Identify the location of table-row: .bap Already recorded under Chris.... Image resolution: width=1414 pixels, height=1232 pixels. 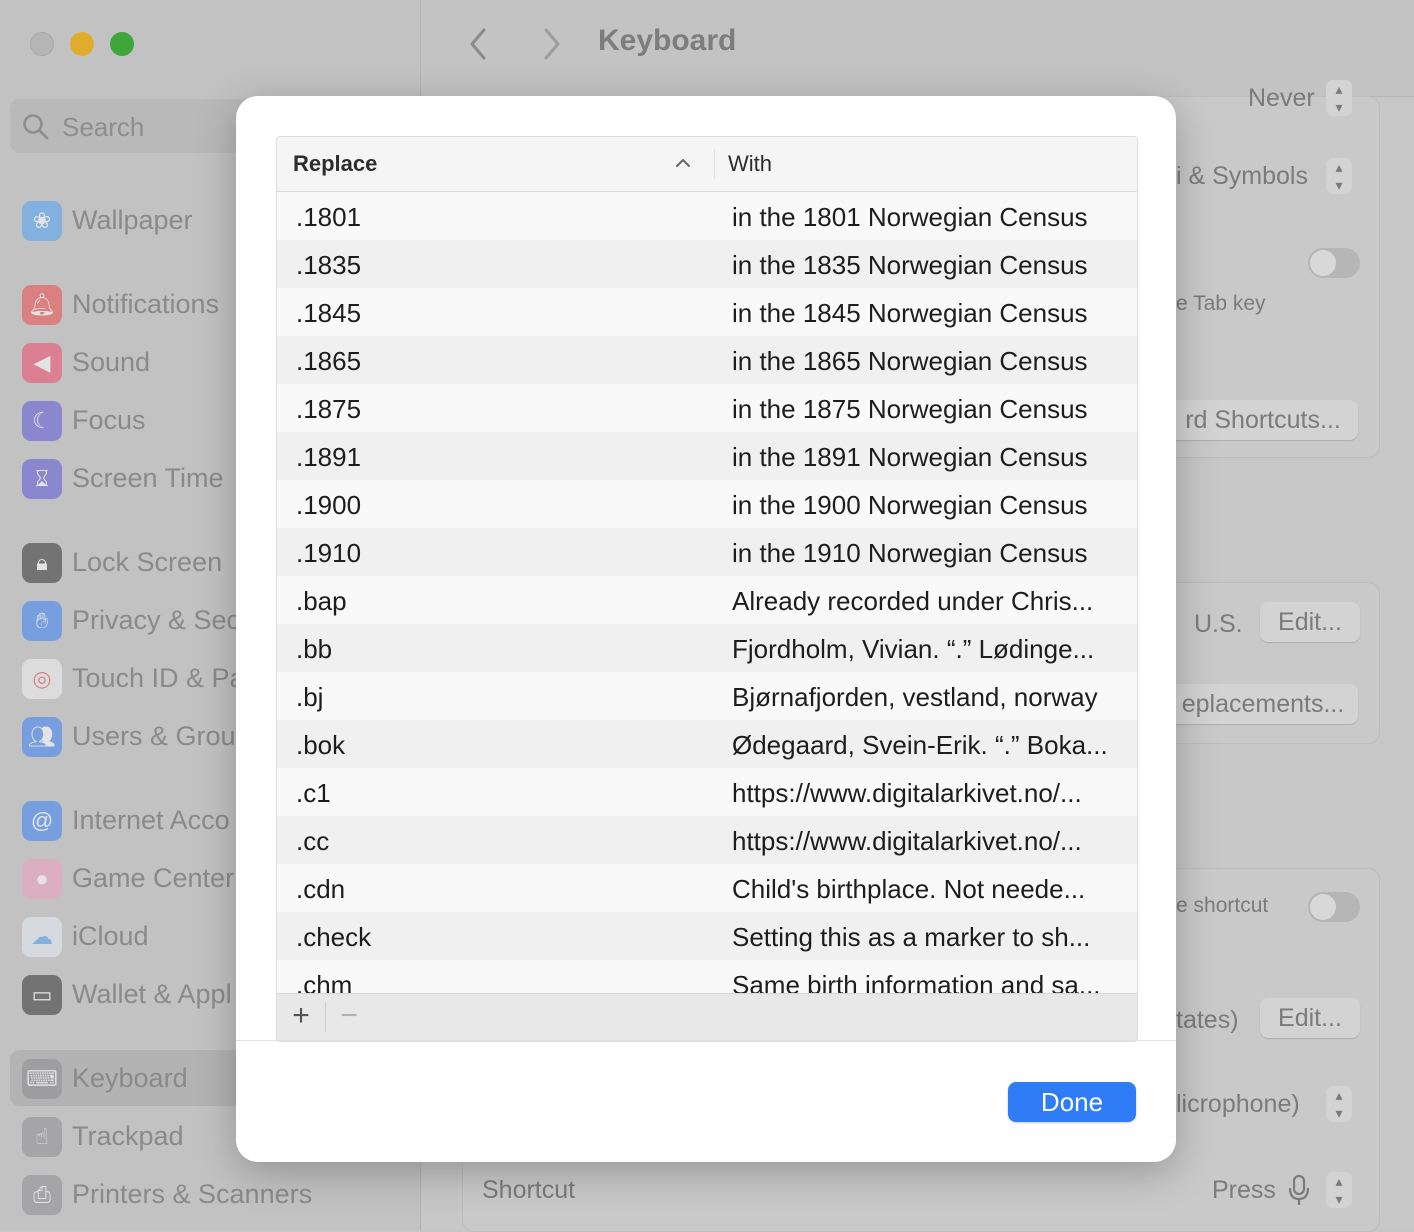
(707, 600).